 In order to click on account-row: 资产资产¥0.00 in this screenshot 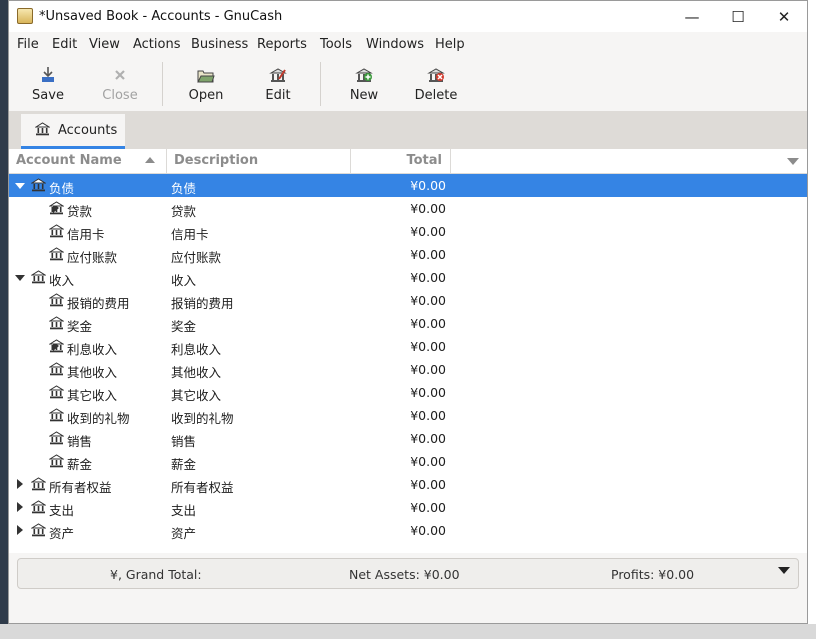, I will do `click(408, 530)`.